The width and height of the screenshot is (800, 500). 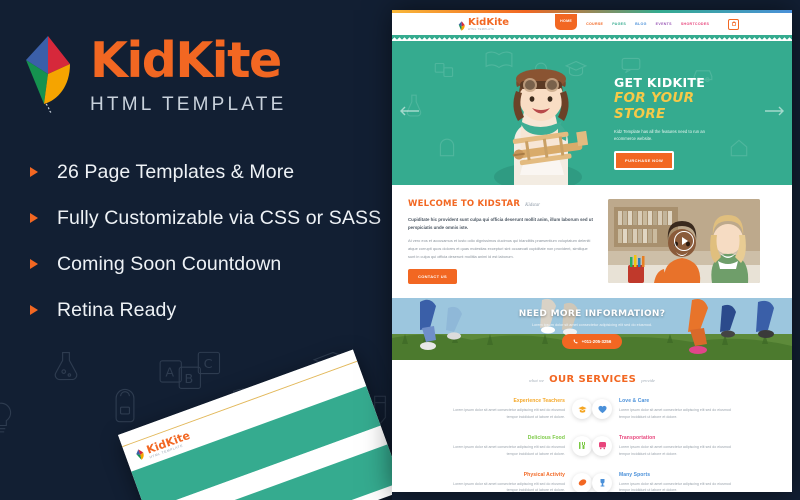 What do you see at coordinates (582, 445) in the screenshot?
I see `food-icon` at bounding box center [582, 445].